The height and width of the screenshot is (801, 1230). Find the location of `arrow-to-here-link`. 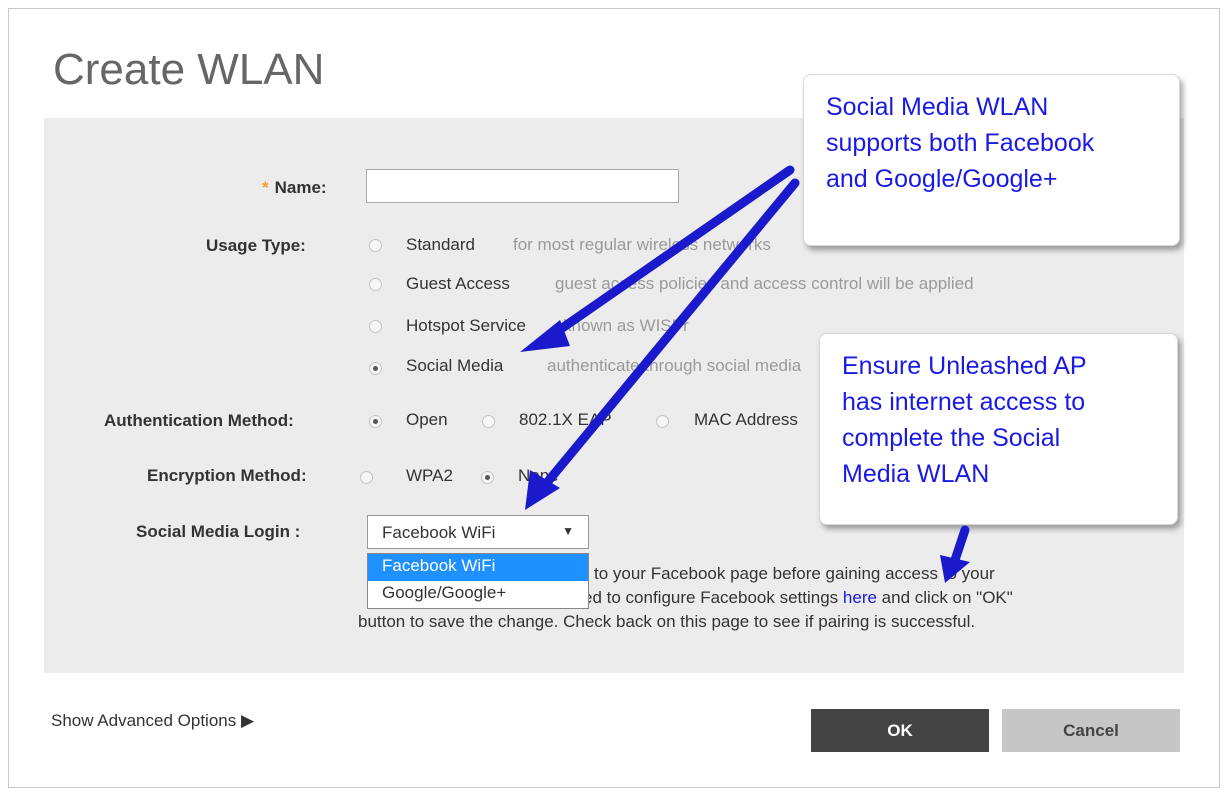

arrow-to-here-link is located at coordinates (960, 545).